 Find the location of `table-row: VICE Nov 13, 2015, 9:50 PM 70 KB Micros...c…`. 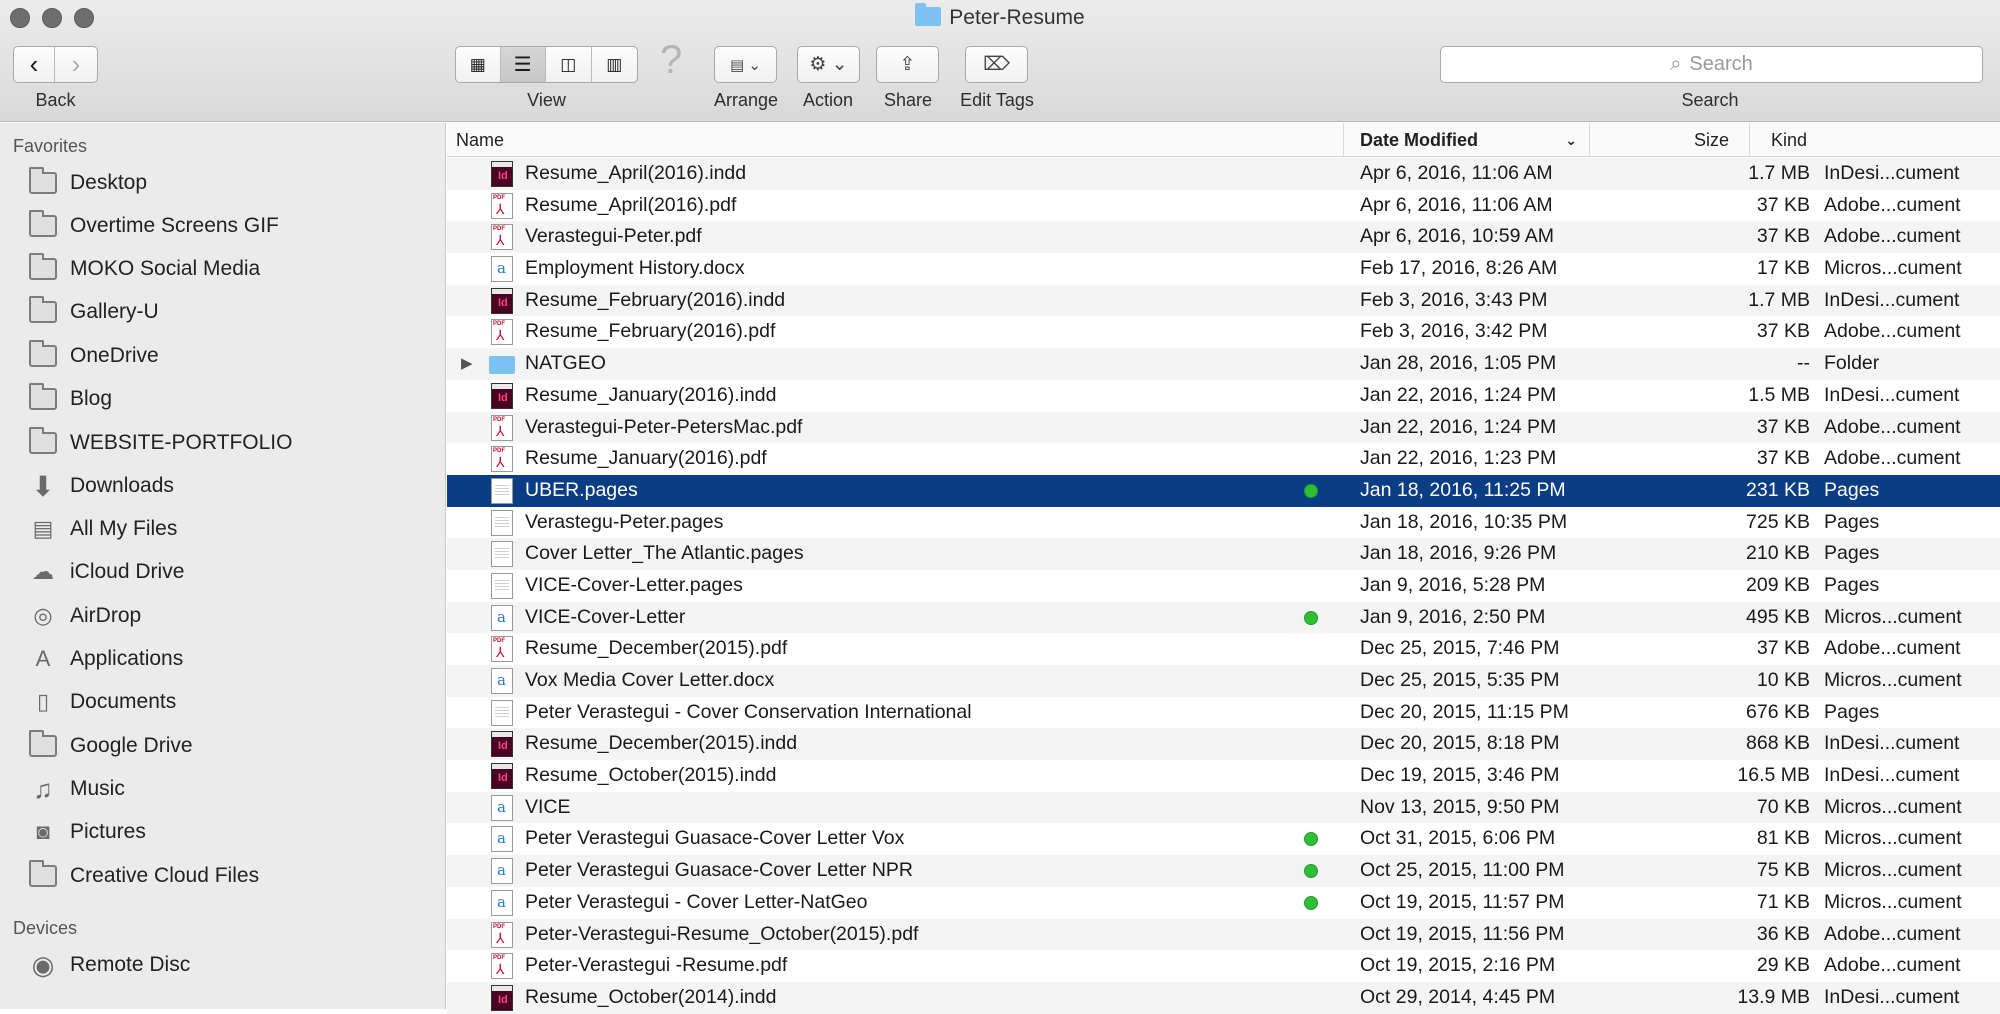

table-row: VICE Nov 13, 2015, 9:50 PM 70 KB Micros...c… is located at coordinates (1223, 807).